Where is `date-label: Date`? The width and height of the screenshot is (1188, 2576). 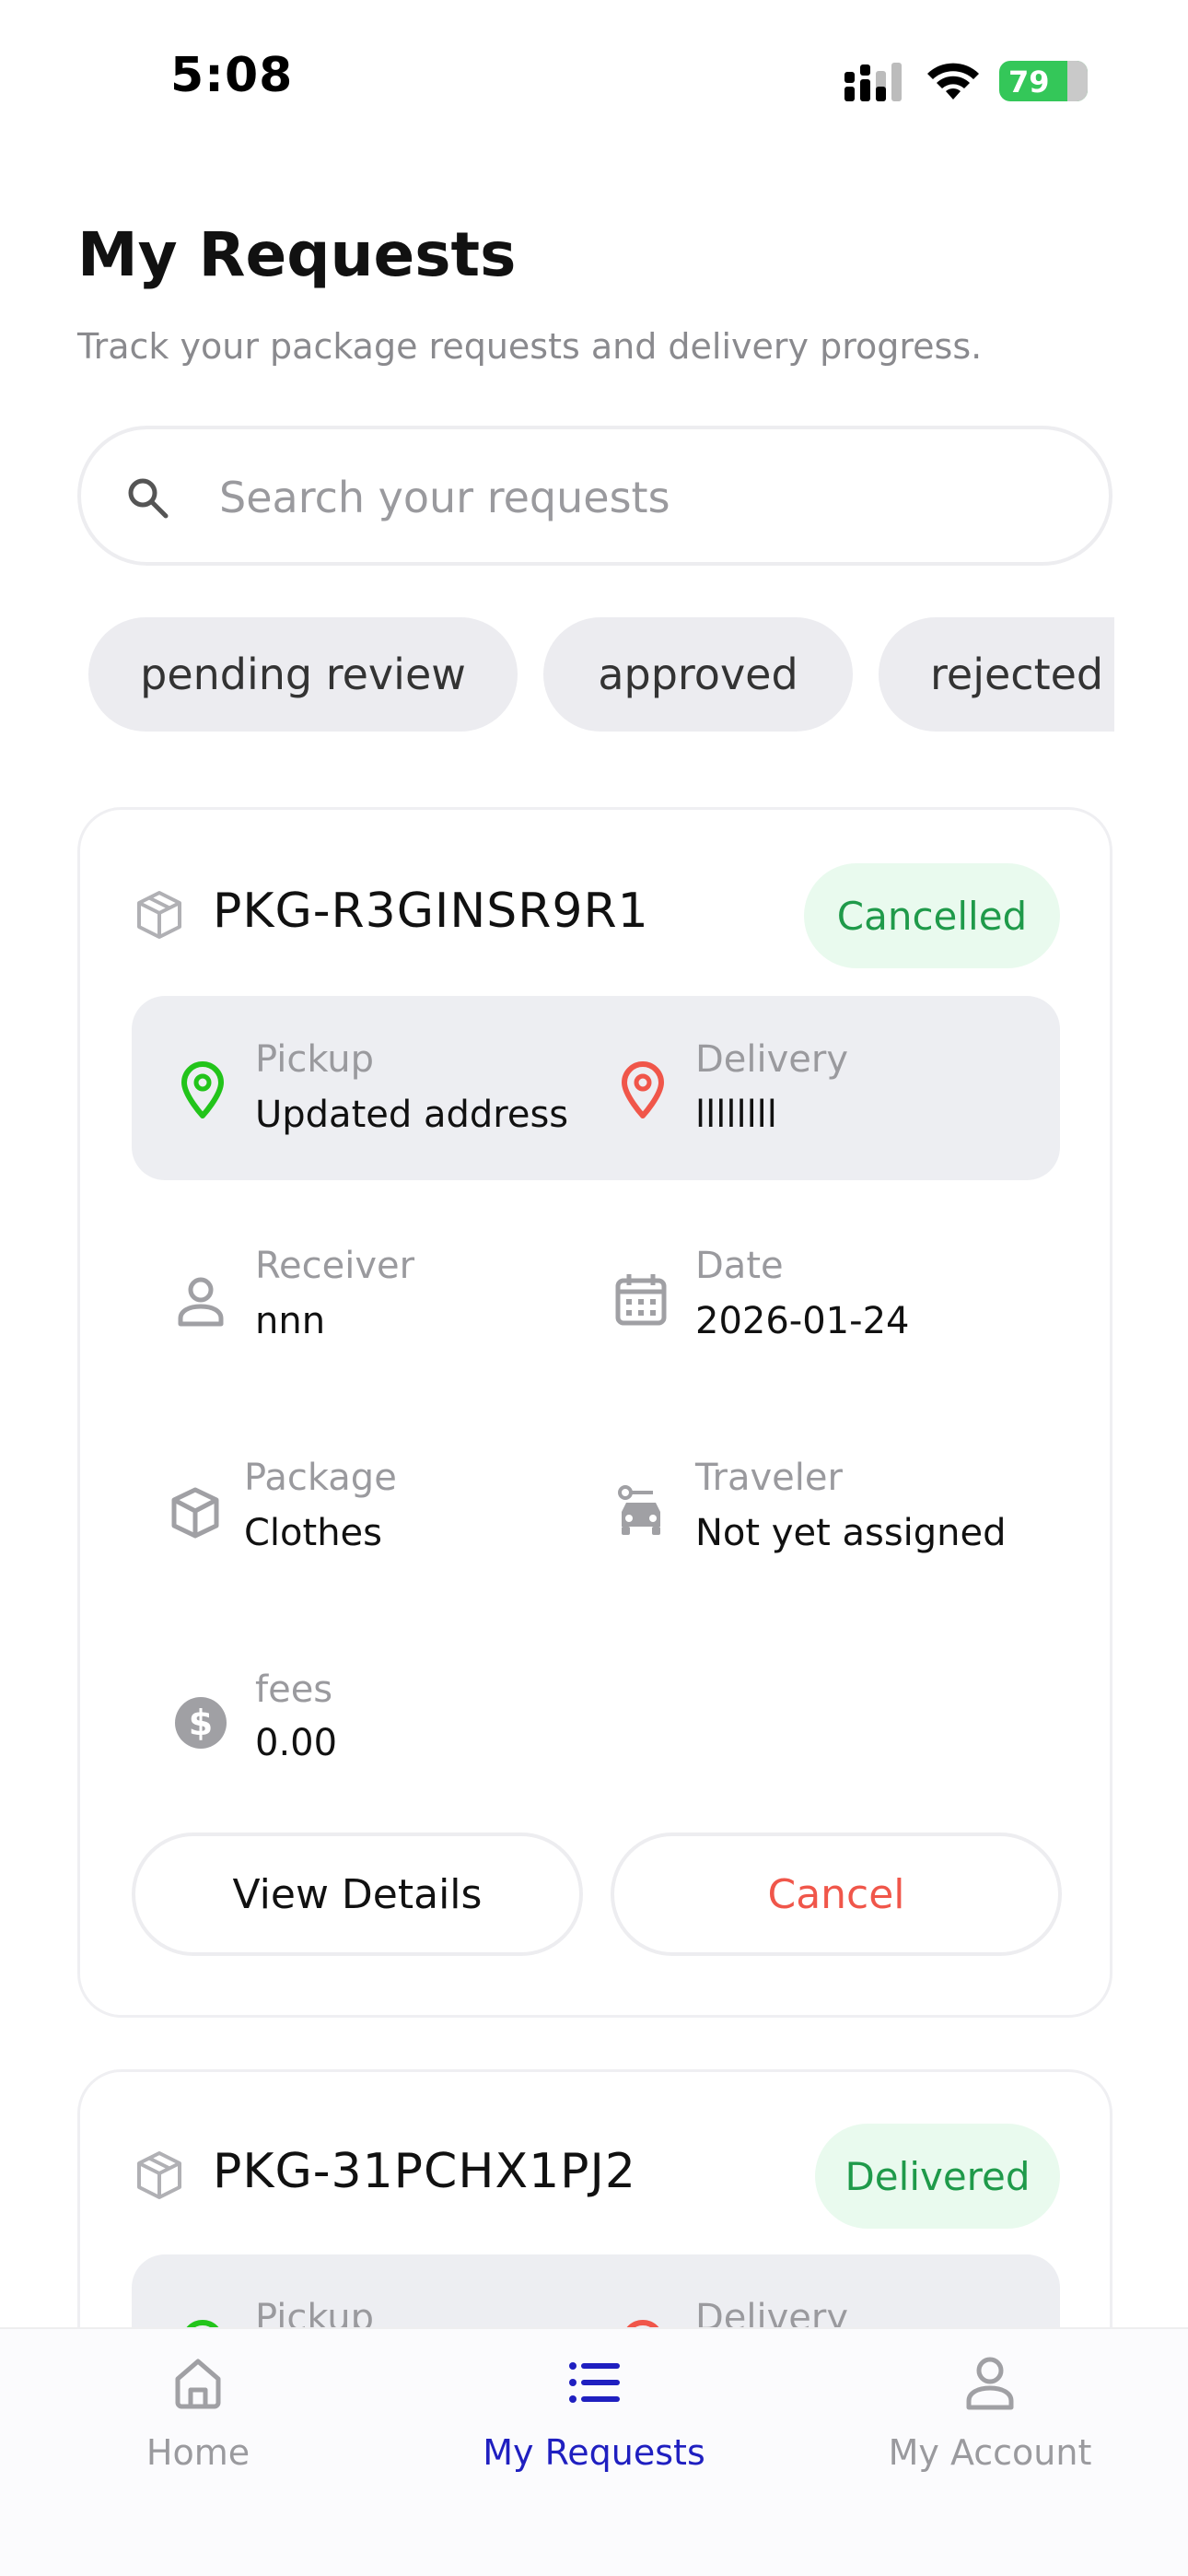 date-label: Date is located at coordinates (739, 1266).